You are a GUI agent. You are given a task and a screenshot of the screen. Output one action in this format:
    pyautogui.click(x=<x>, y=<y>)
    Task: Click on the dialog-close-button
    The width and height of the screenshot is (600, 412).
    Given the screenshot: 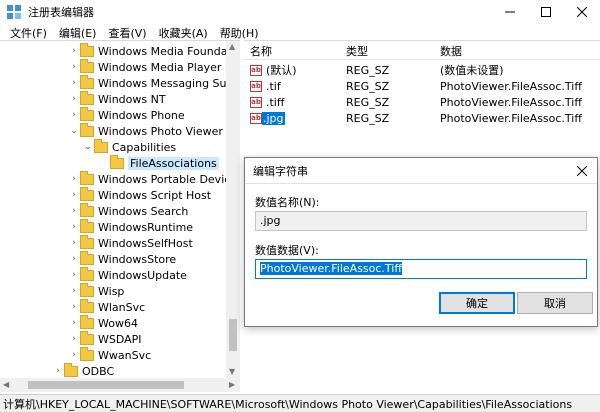 What is the action you would take?
    pyautogui.click(x=582, y=171)
    